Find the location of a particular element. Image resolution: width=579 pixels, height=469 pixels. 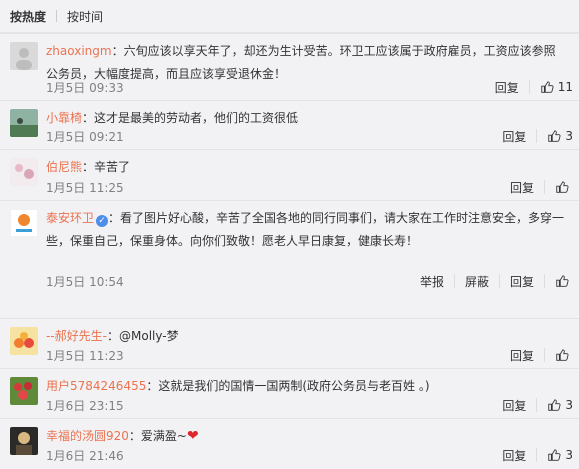

comment-username: 小靠椅 is located at coordinates (64, 118).